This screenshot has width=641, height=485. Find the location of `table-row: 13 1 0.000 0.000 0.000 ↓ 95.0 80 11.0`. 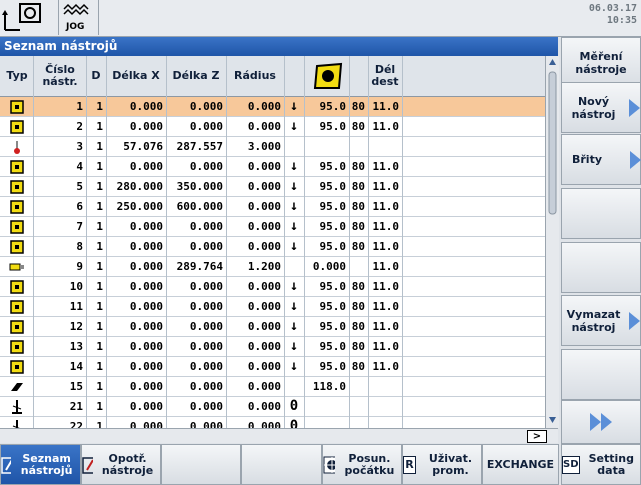

table-row: 13 1 0.000 0.000 0.000 ↓ 95.0 80 11.0 is located at coordinates (272, 347).